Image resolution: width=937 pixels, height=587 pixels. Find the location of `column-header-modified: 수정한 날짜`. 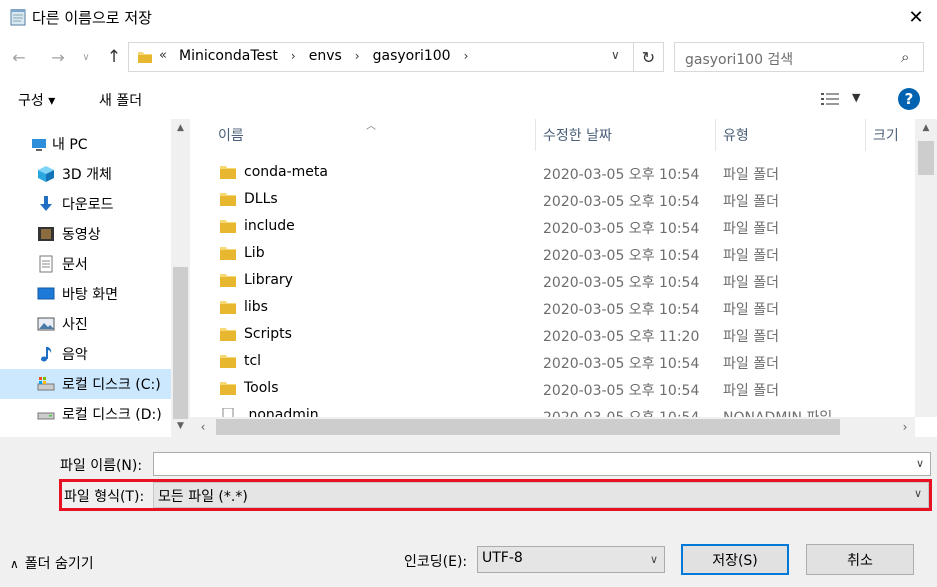

column-header-modified: 수정한 날짜 is located at coordinates (577, 135).